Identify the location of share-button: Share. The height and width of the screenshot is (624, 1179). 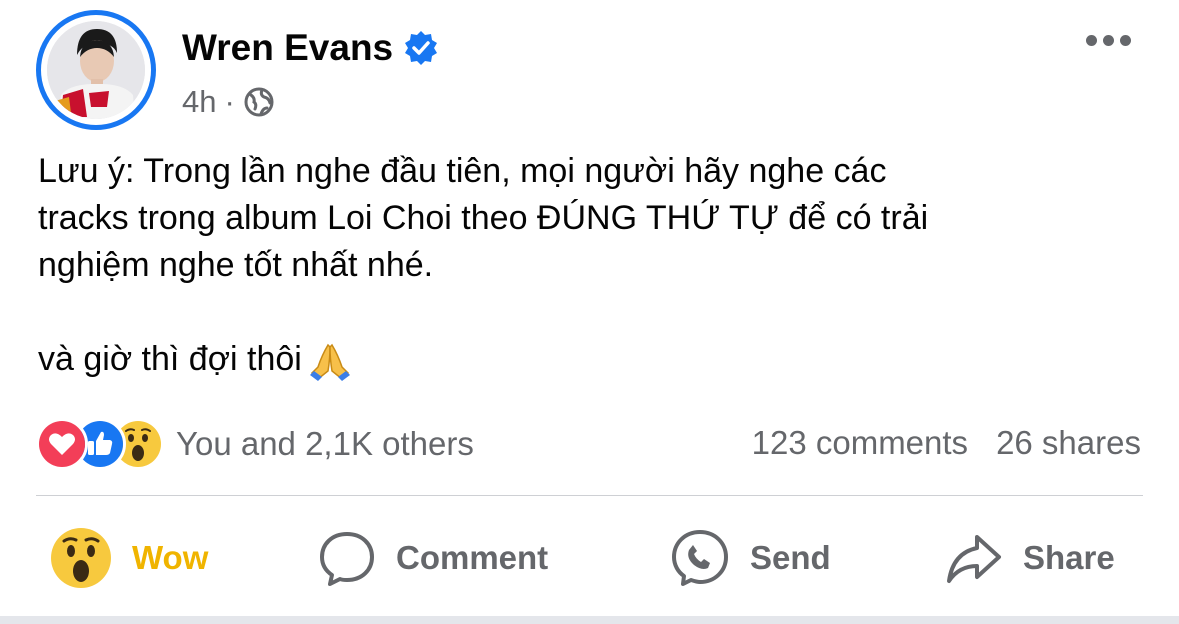
(1030, 558).